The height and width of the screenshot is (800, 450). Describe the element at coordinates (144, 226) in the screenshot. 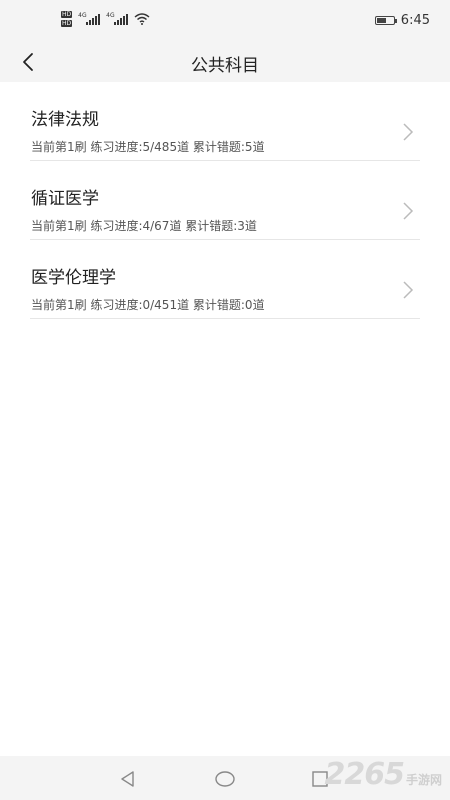

I see `subject-progress: 当前第1刷 练习进度:4/67道 累计错题:3道` at that location.